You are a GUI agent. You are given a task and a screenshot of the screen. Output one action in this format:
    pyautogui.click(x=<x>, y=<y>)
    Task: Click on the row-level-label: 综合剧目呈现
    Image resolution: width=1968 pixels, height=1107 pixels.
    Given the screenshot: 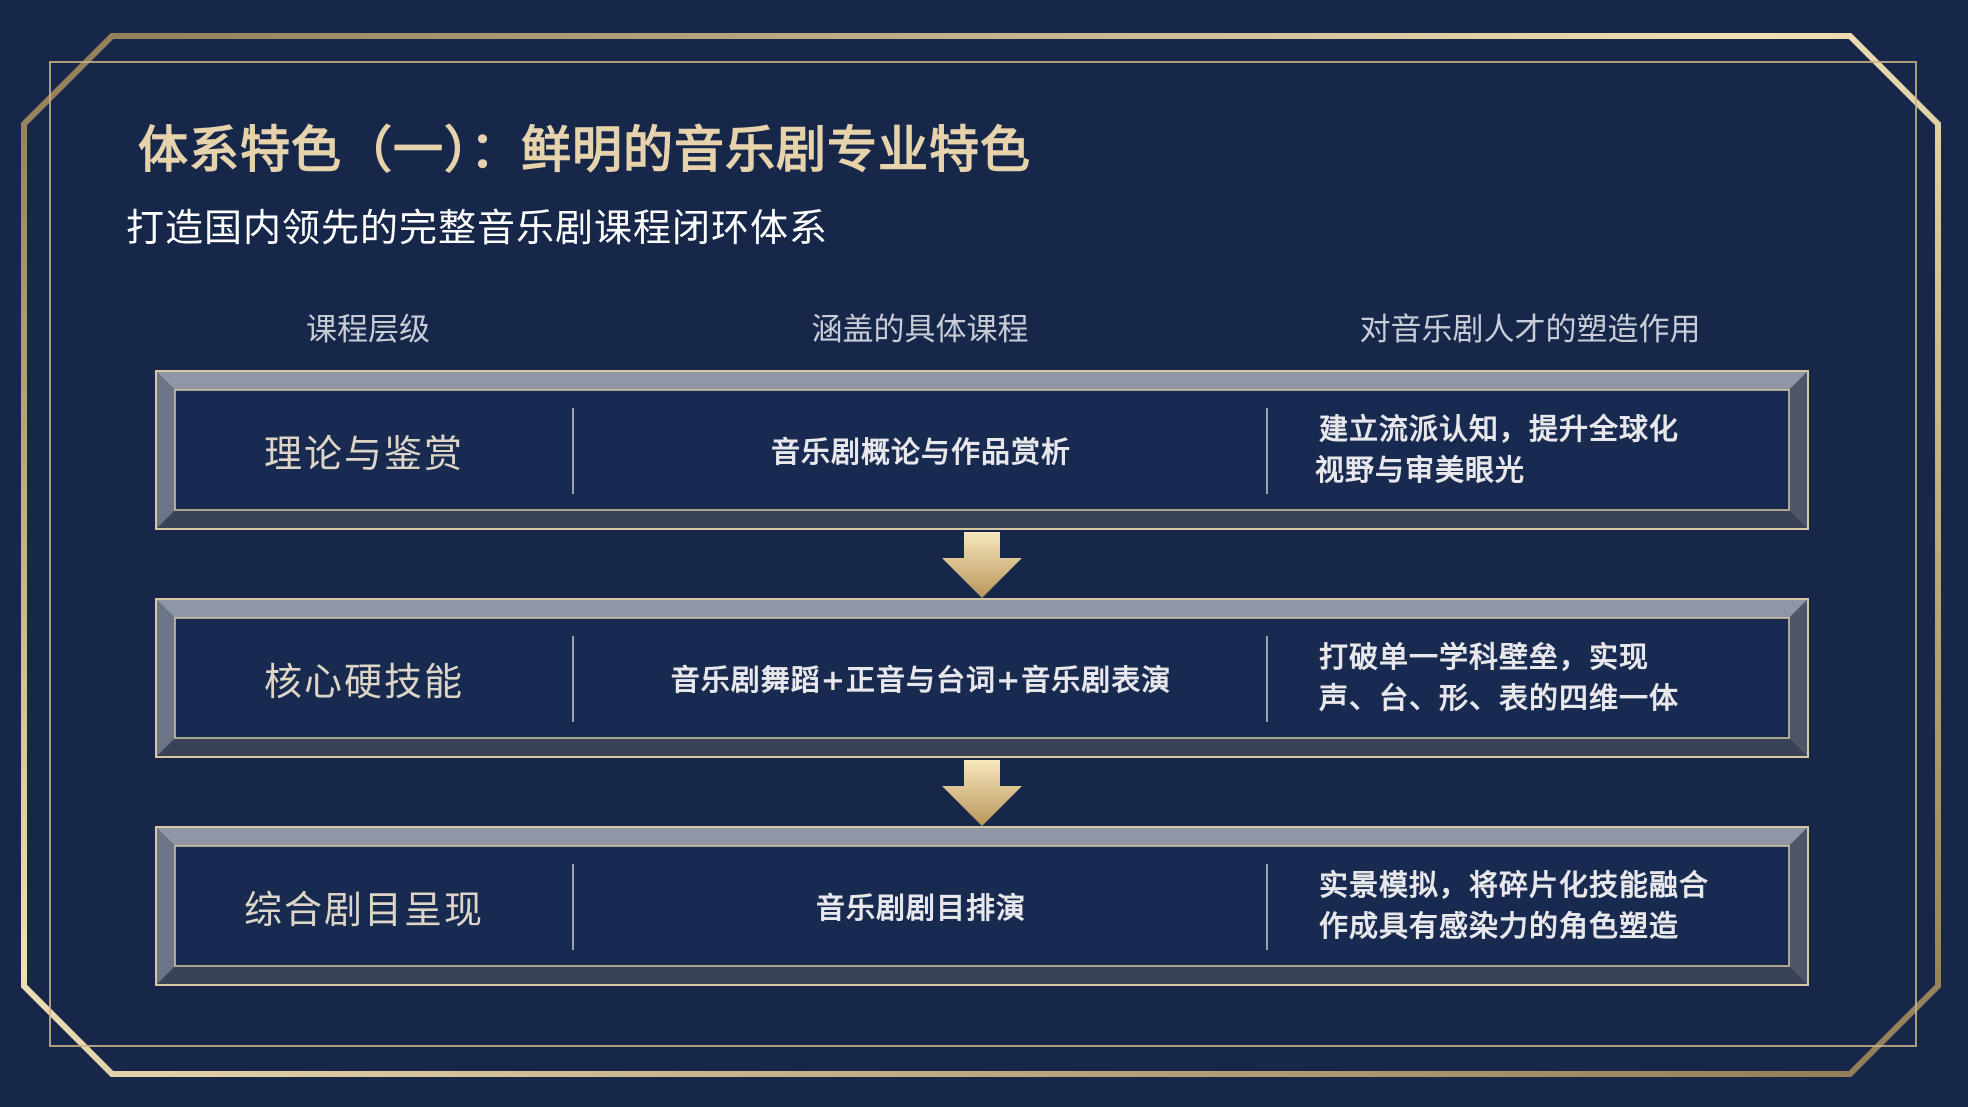 What is the action you would take?
    pyautogui.click(x=363, y=909)
    